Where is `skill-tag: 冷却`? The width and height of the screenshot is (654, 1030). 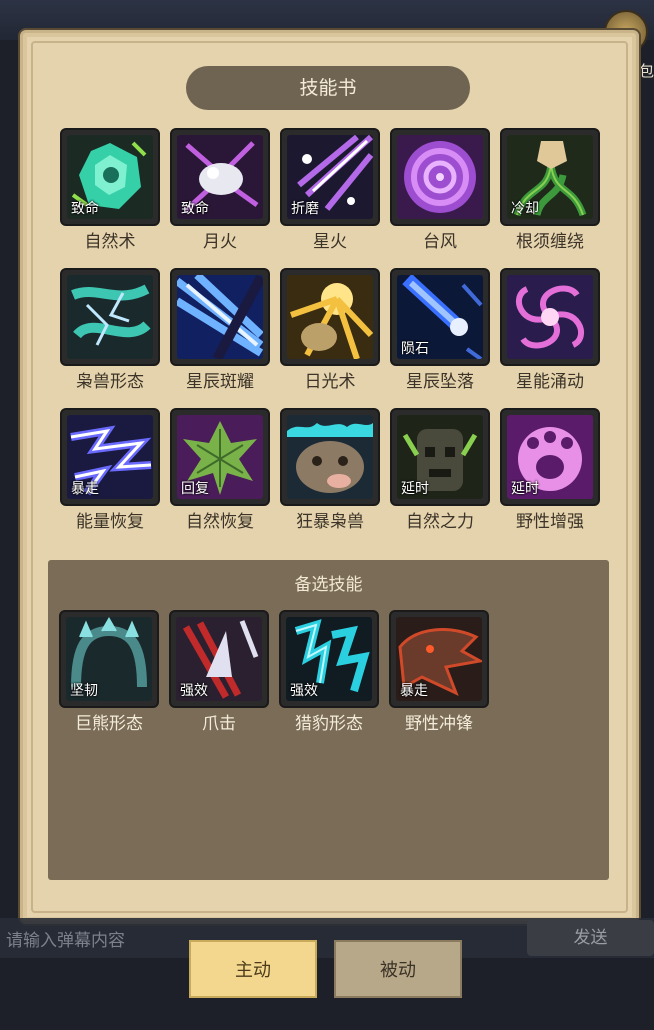 skill-tag: 冷却 is located at coordinates (525, 209).